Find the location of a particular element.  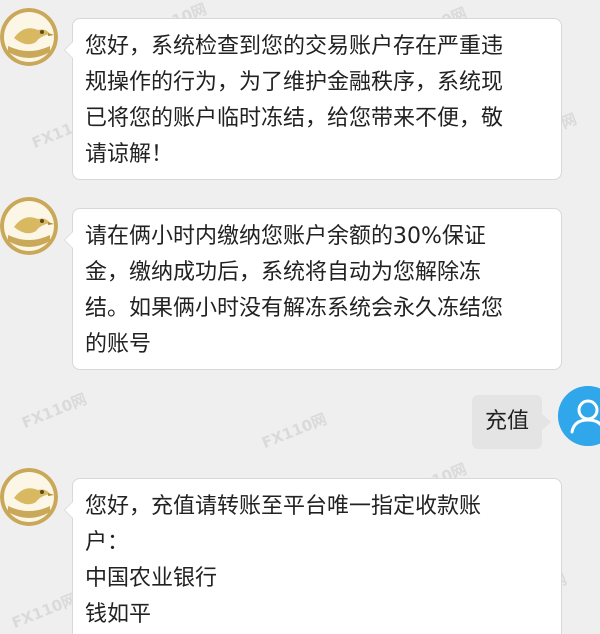

message-line: 您好，系统检查到您的交易账户存在严重违 is located at coordinates (294, 46).